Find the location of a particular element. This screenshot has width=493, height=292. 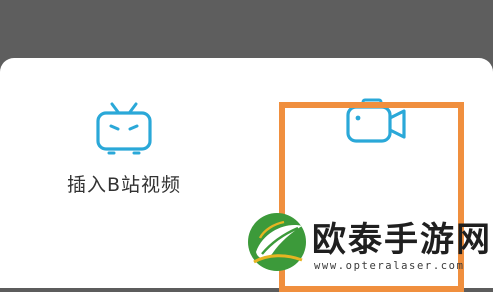

leaf-logo-icon is located at coordinates (277, 242).